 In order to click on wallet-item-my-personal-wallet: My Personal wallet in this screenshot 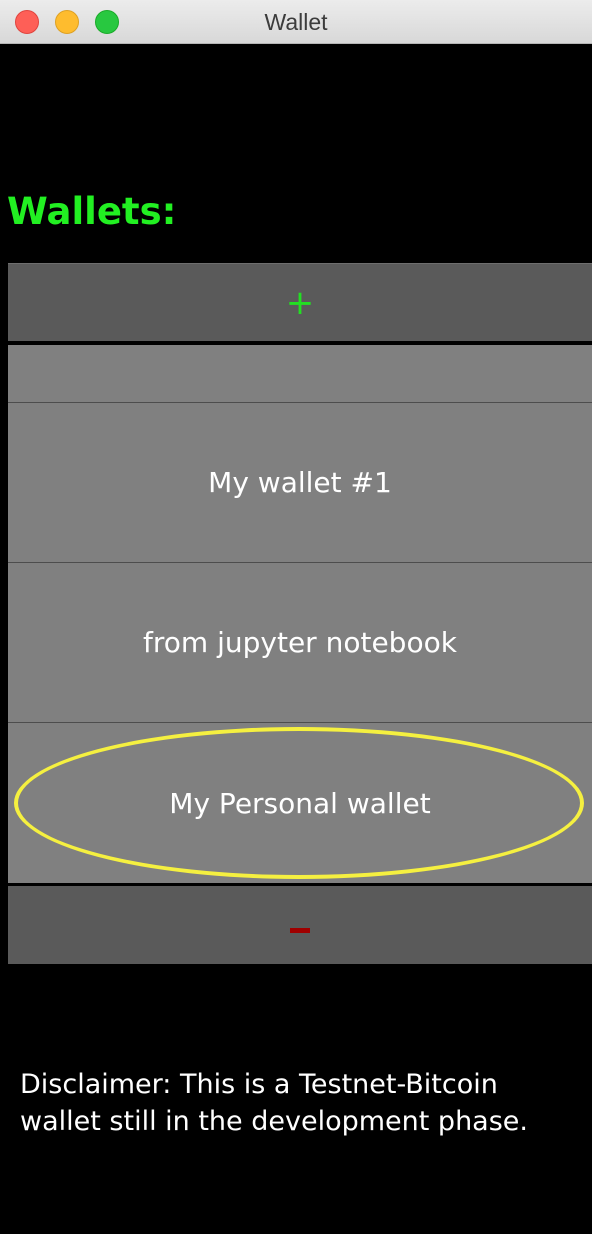, I will do `click(300, 803)`.